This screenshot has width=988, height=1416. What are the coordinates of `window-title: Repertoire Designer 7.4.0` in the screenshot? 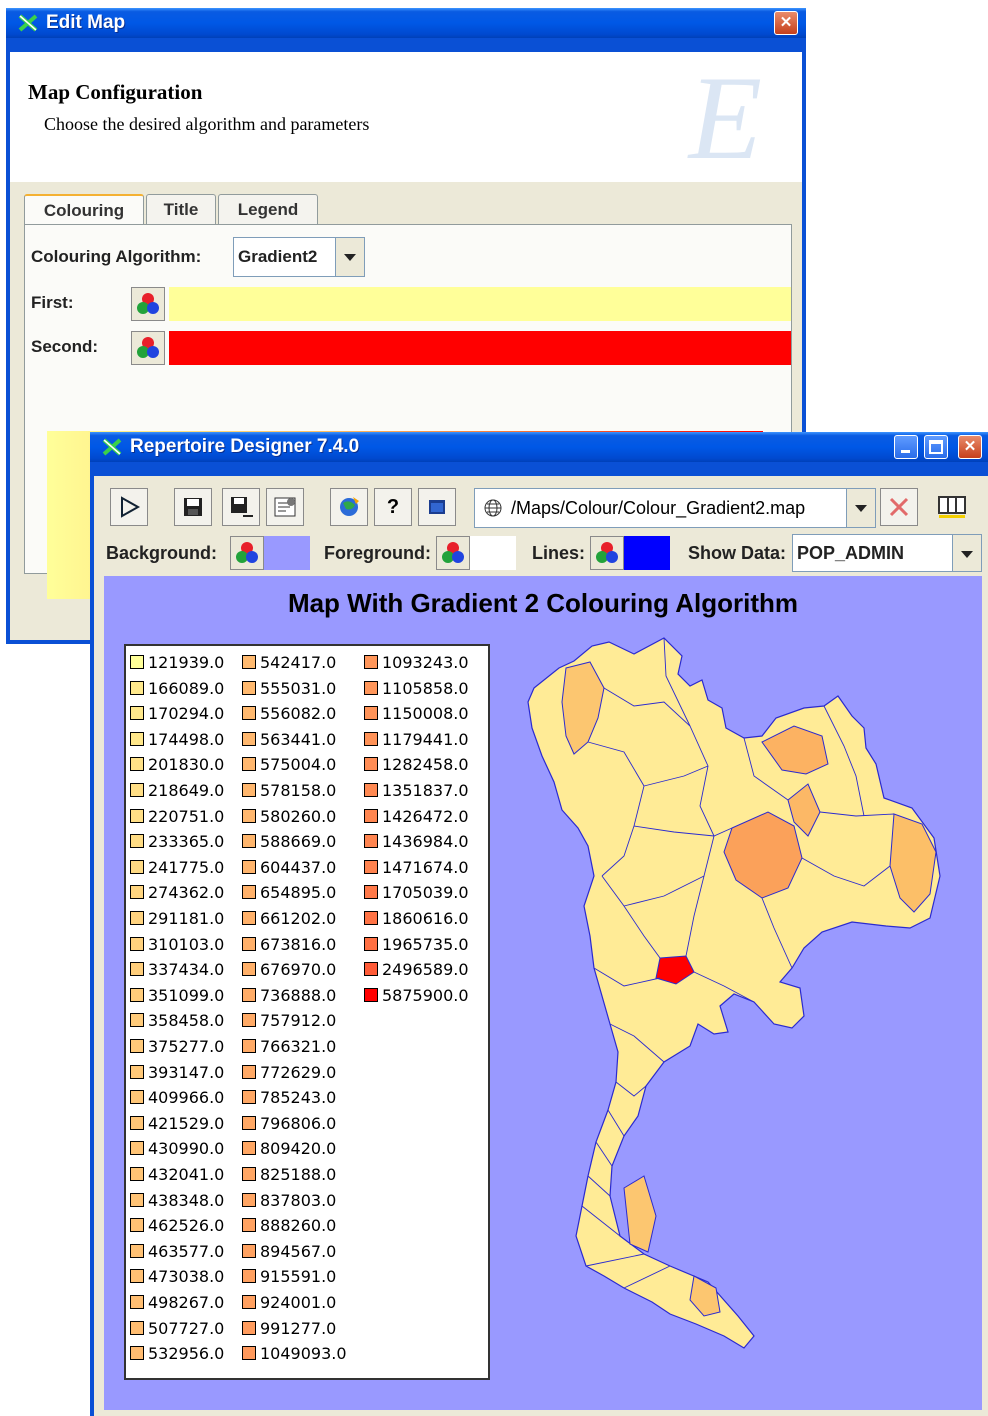 It's located at (245, 446).